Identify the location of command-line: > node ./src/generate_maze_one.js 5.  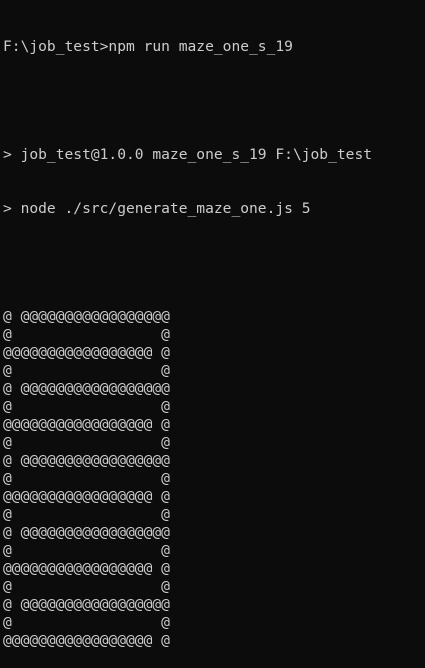
(157, 208).